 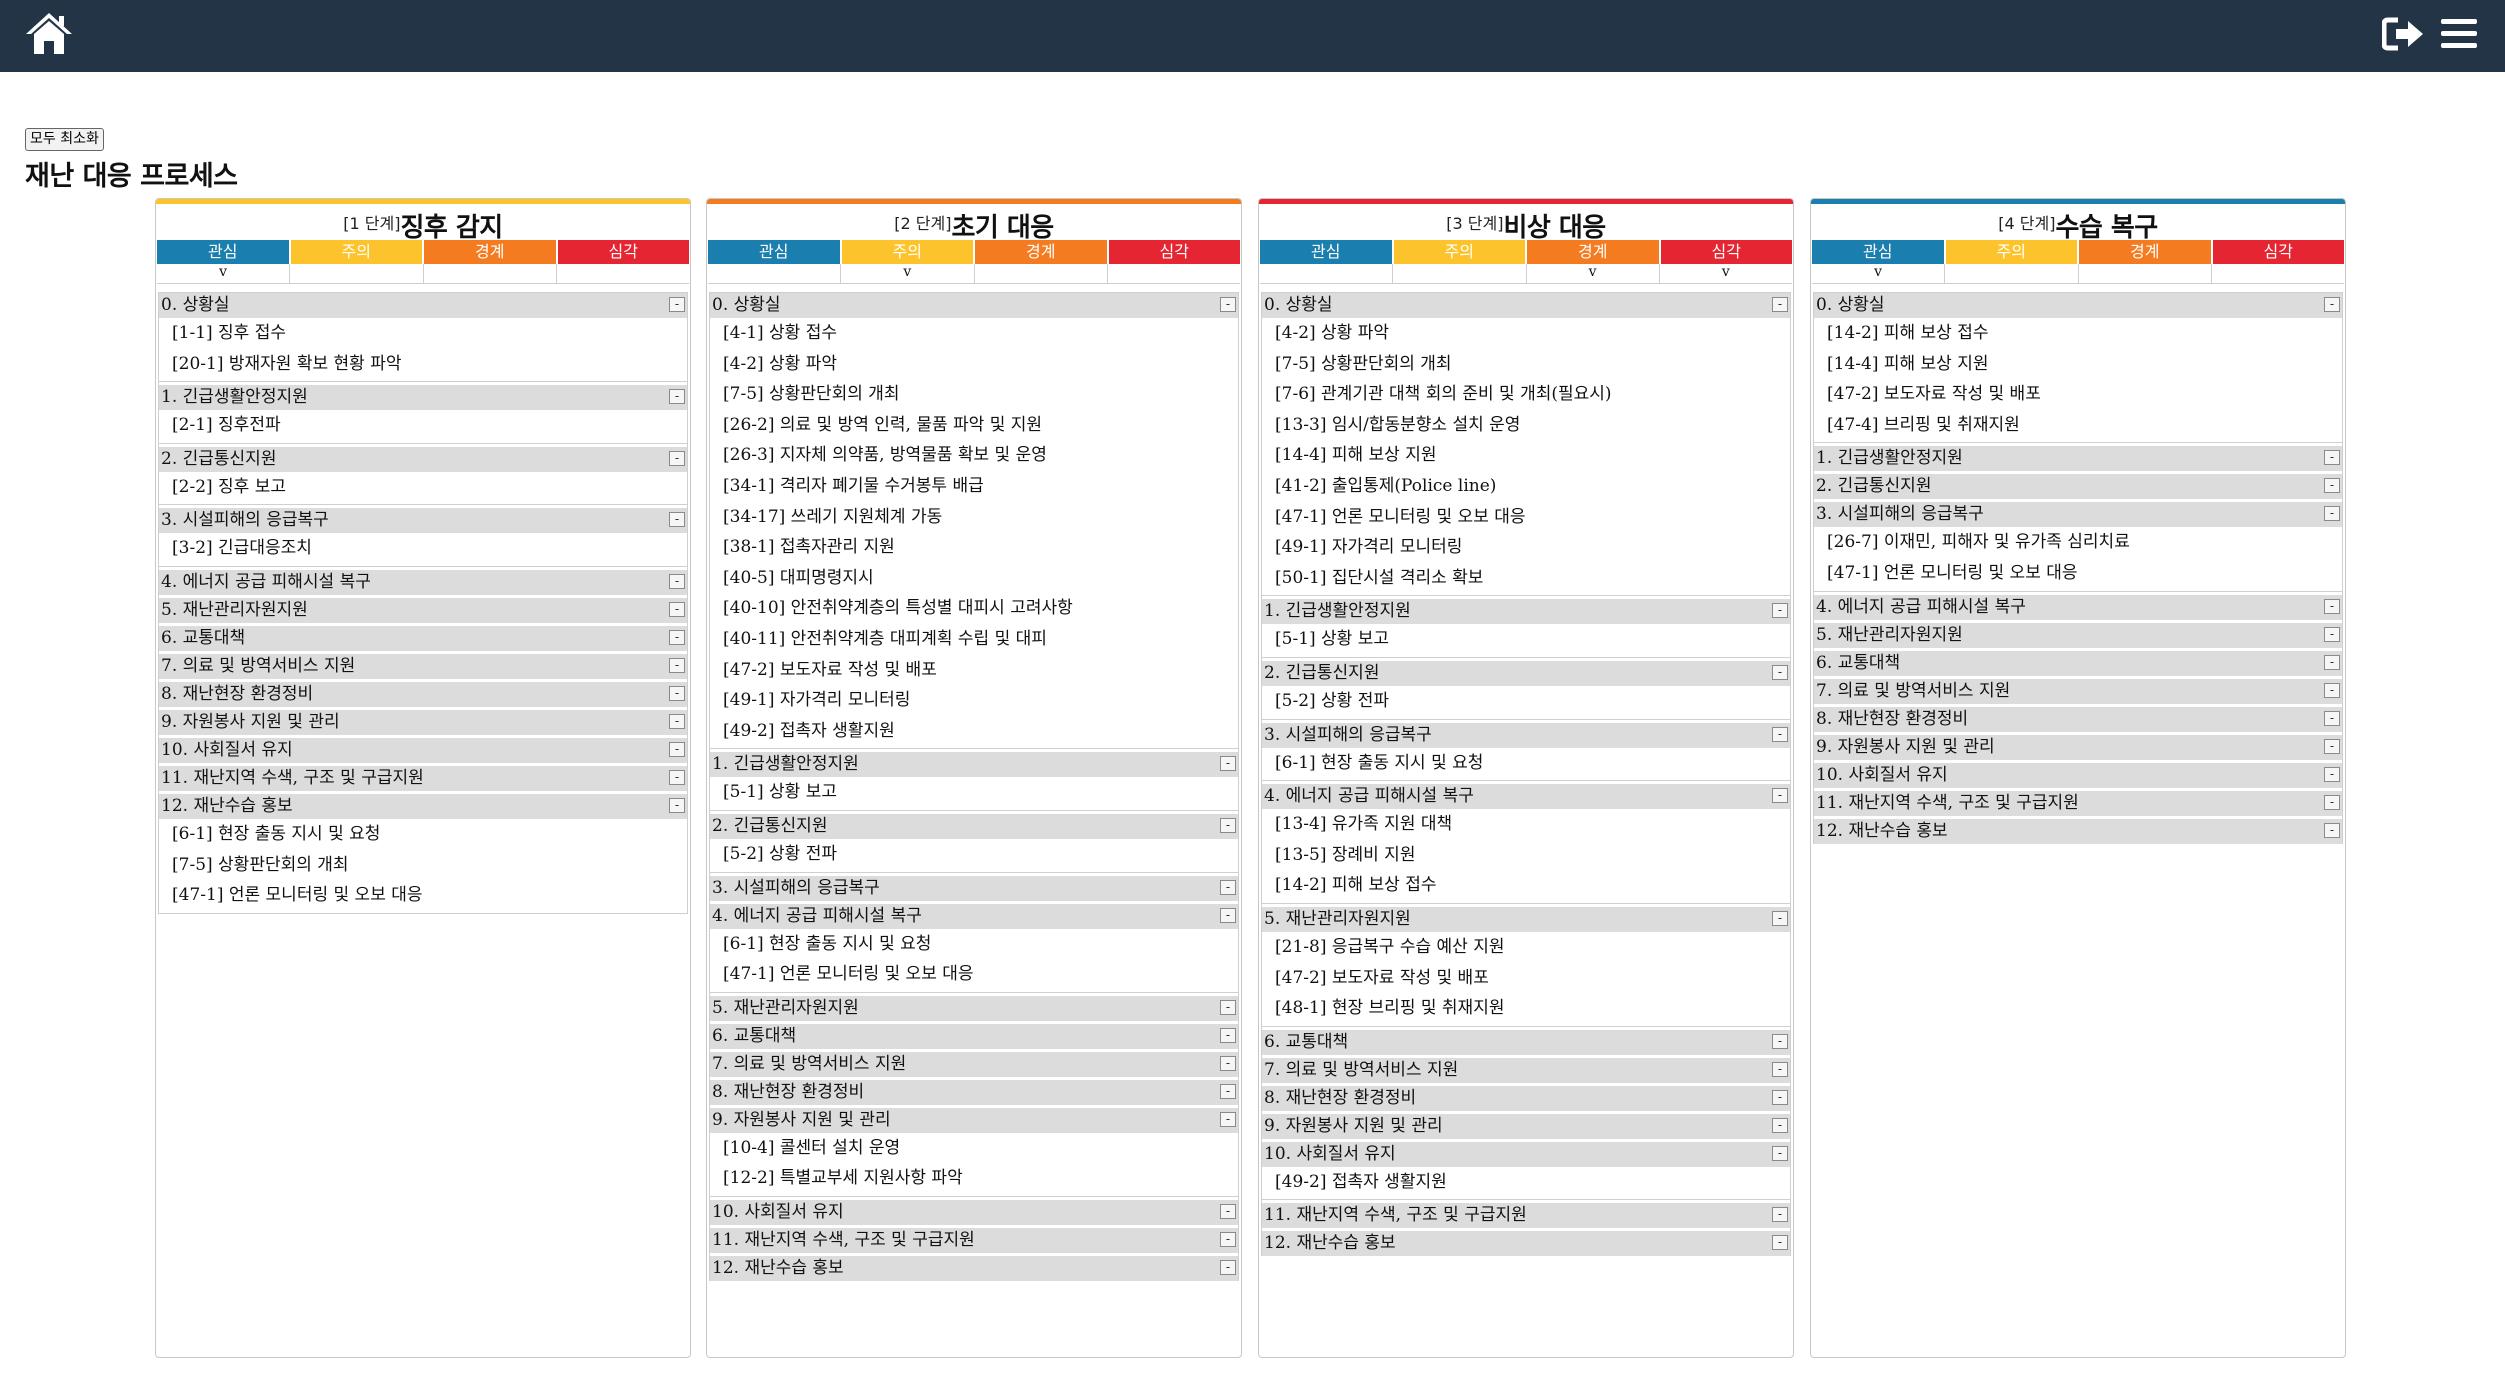 What do you see at coordinates (423, 548) in the screenshot?
I see `task-item: [3-2] 긴급대응조치` at bounding box center [423, 548].